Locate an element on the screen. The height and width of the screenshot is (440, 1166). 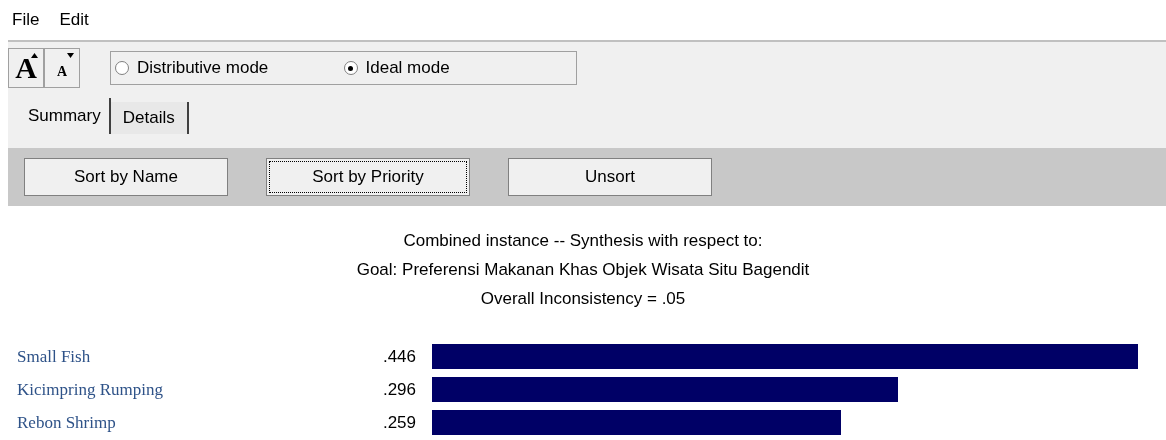
synthesis-heading: Combined instance -- Synthesis with respect to: is located at coordinates (583, 241).